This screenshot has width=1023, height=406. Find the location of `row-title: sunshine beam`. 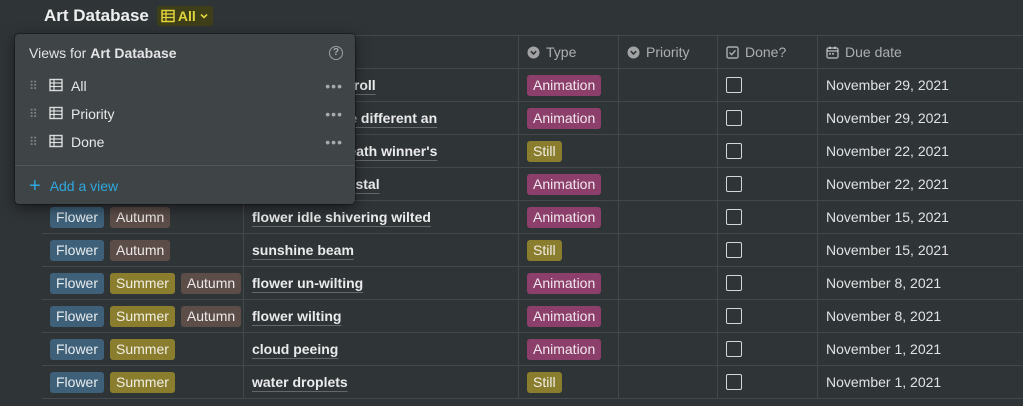

row-title: sunshine beam is located at coordinates (303, 250).